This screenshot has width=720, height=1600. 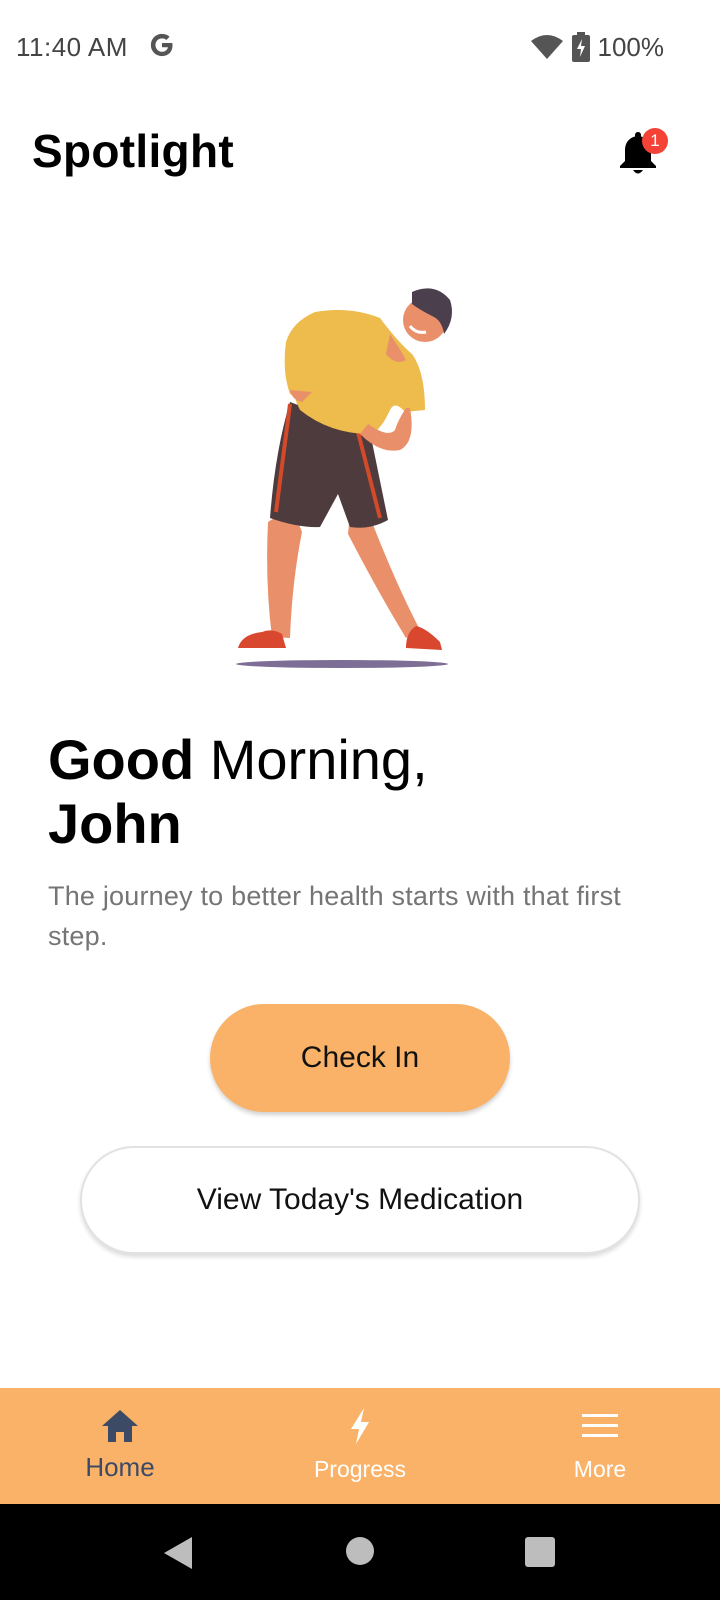 I want to click on home-circle-icon, so click(x=360, y=1551).